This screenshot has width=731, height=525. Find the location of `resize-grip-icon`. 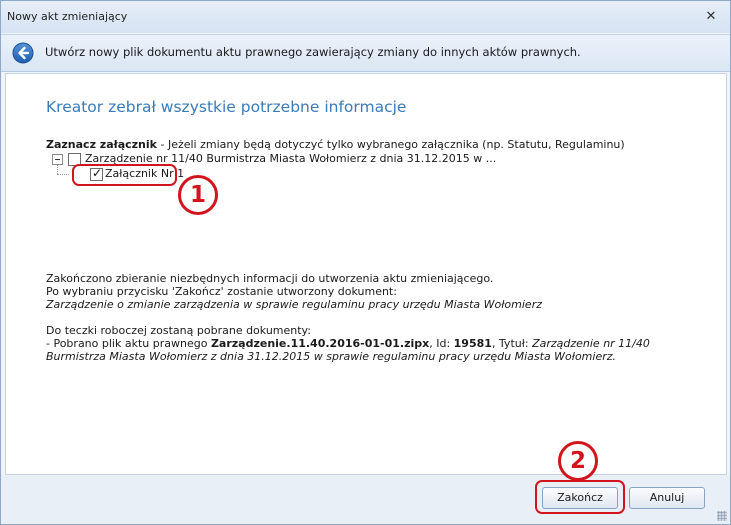

resize-grip-icon is located at coordinates (722, 516).